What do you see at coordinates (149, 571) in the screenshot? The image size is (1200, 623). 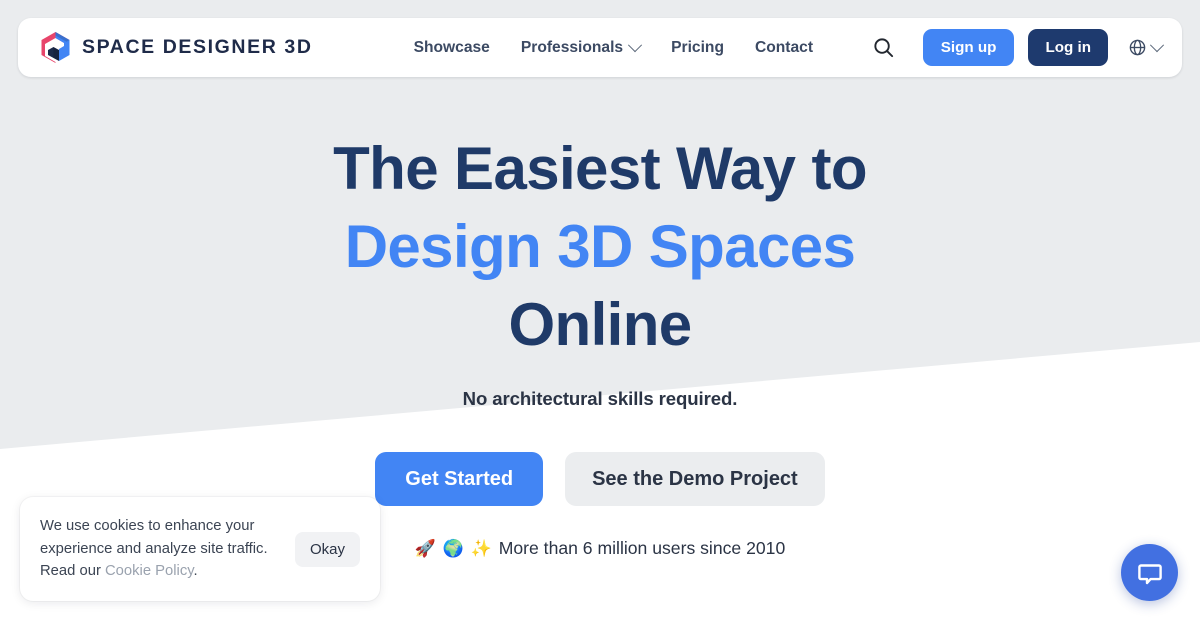 I see `cookie-policy-link: Cookie Policy` at bounding box center [149, 571].